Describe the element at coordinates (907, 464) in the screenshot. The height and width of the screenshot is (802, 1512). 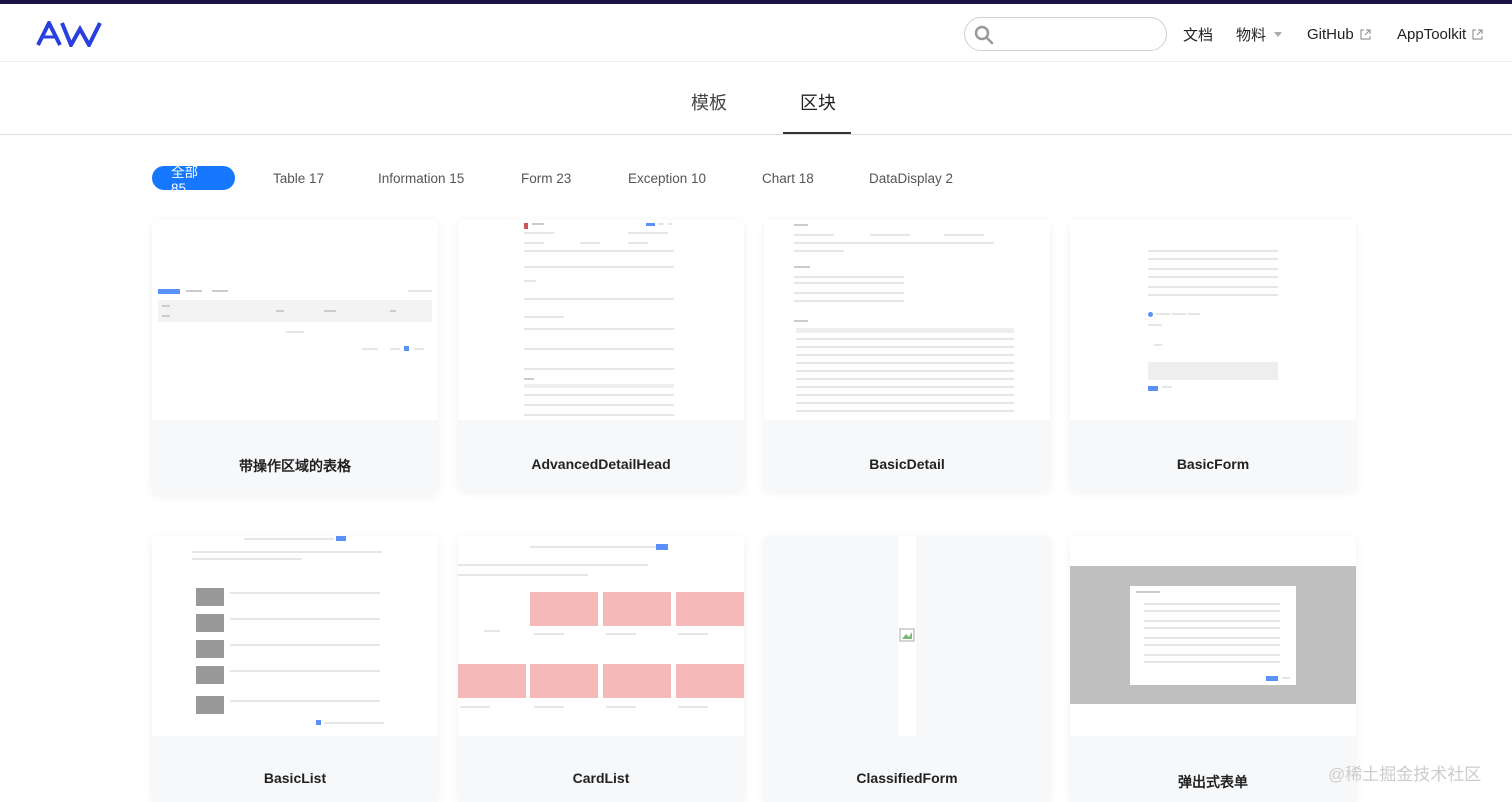
I see `block-title: BasicDetail` at that location.